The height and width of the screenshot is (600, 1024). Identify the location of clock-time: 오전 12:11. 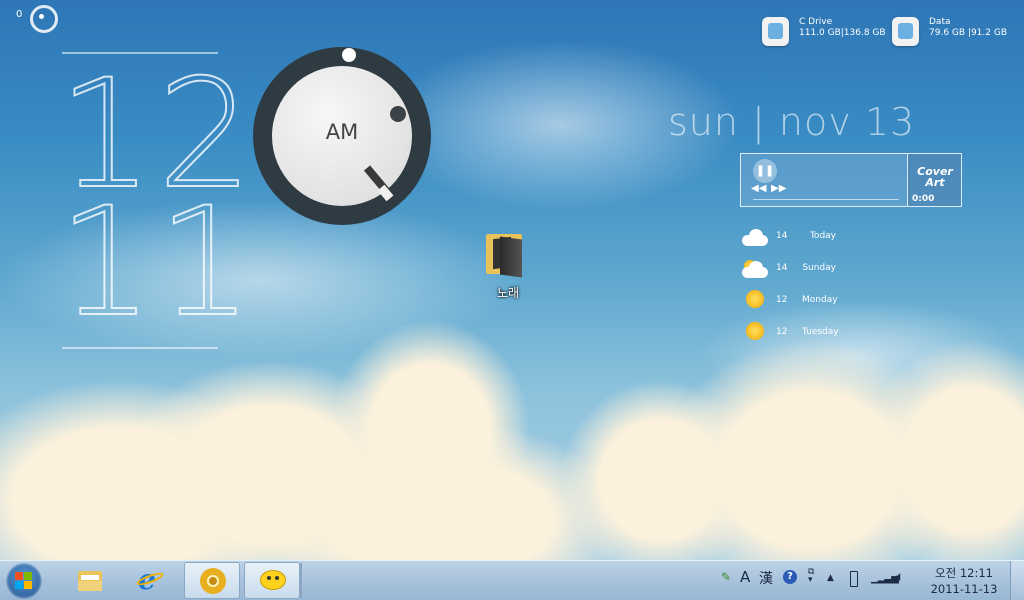
(964, 573).